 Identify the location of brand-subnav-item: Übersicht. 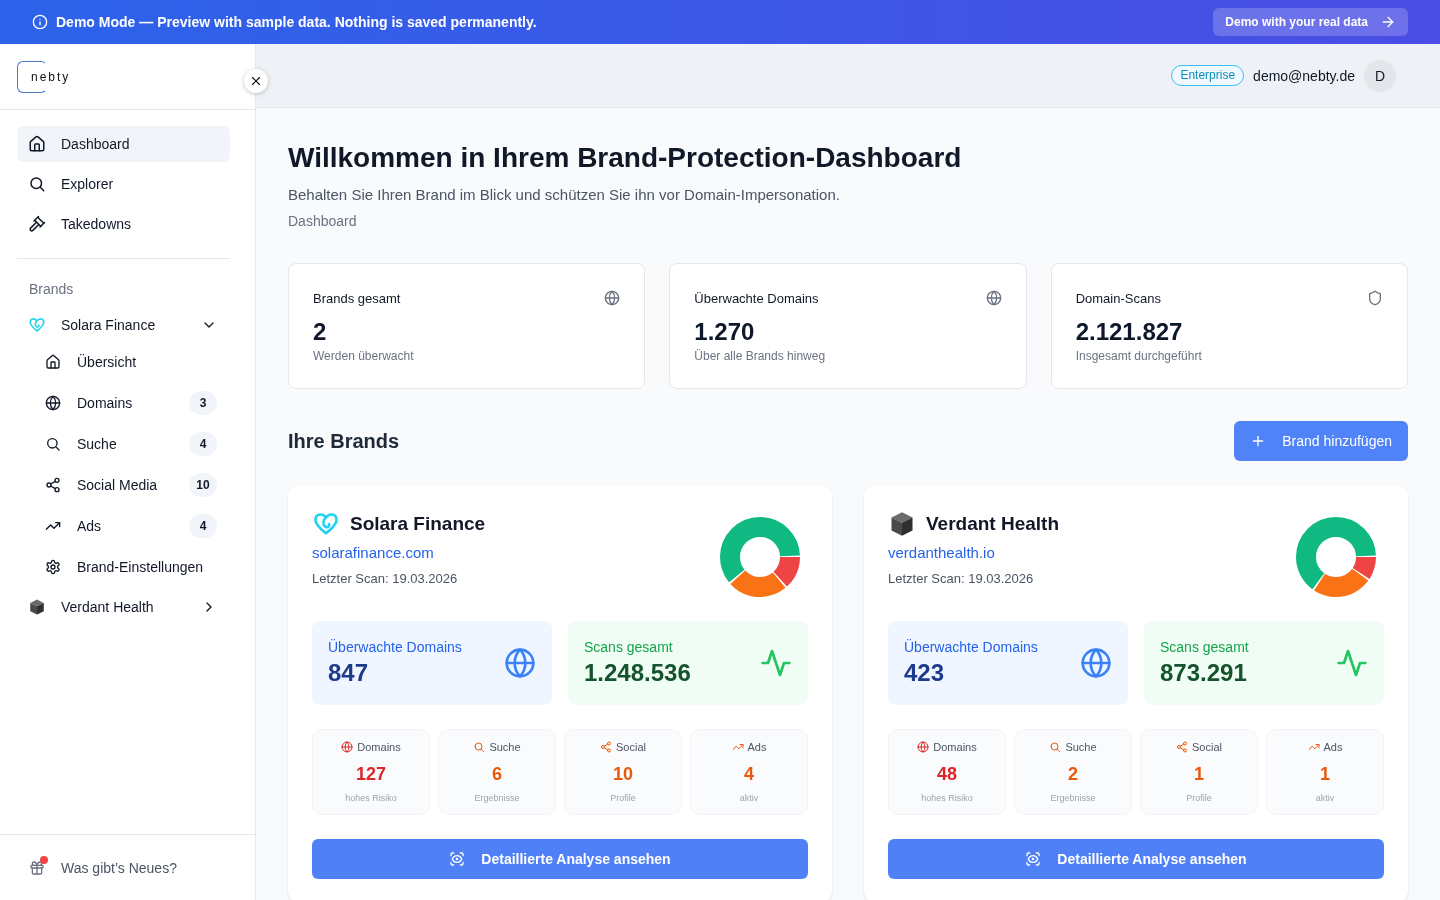
(123, 361).